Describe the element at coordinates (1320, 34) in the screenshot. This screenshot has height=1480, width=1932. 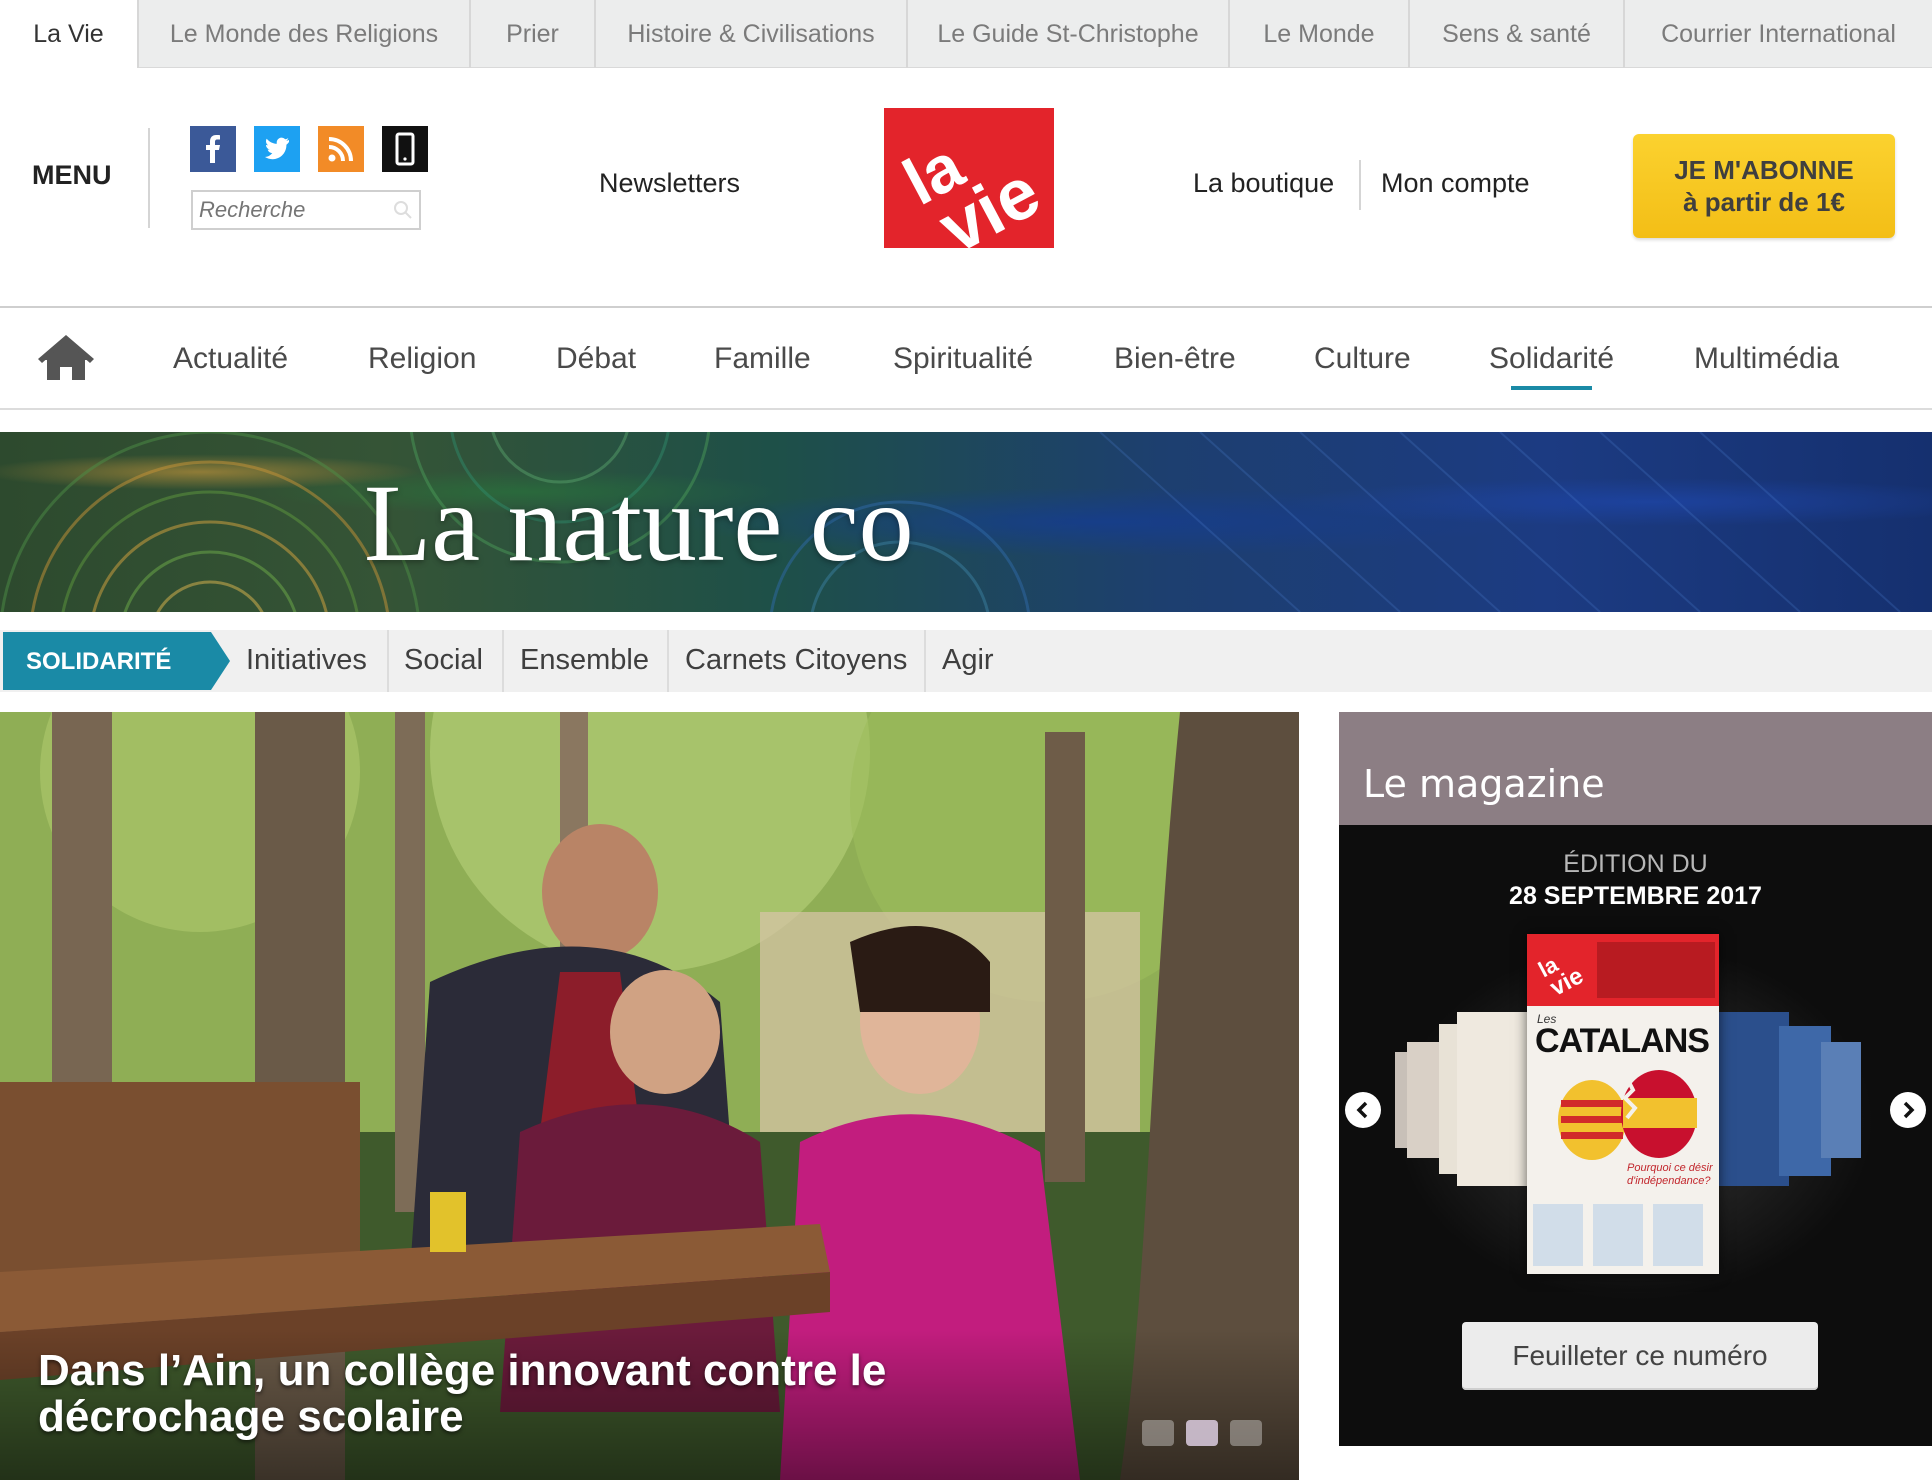
I see `network-link-le-monde: Le Monde` at that location.